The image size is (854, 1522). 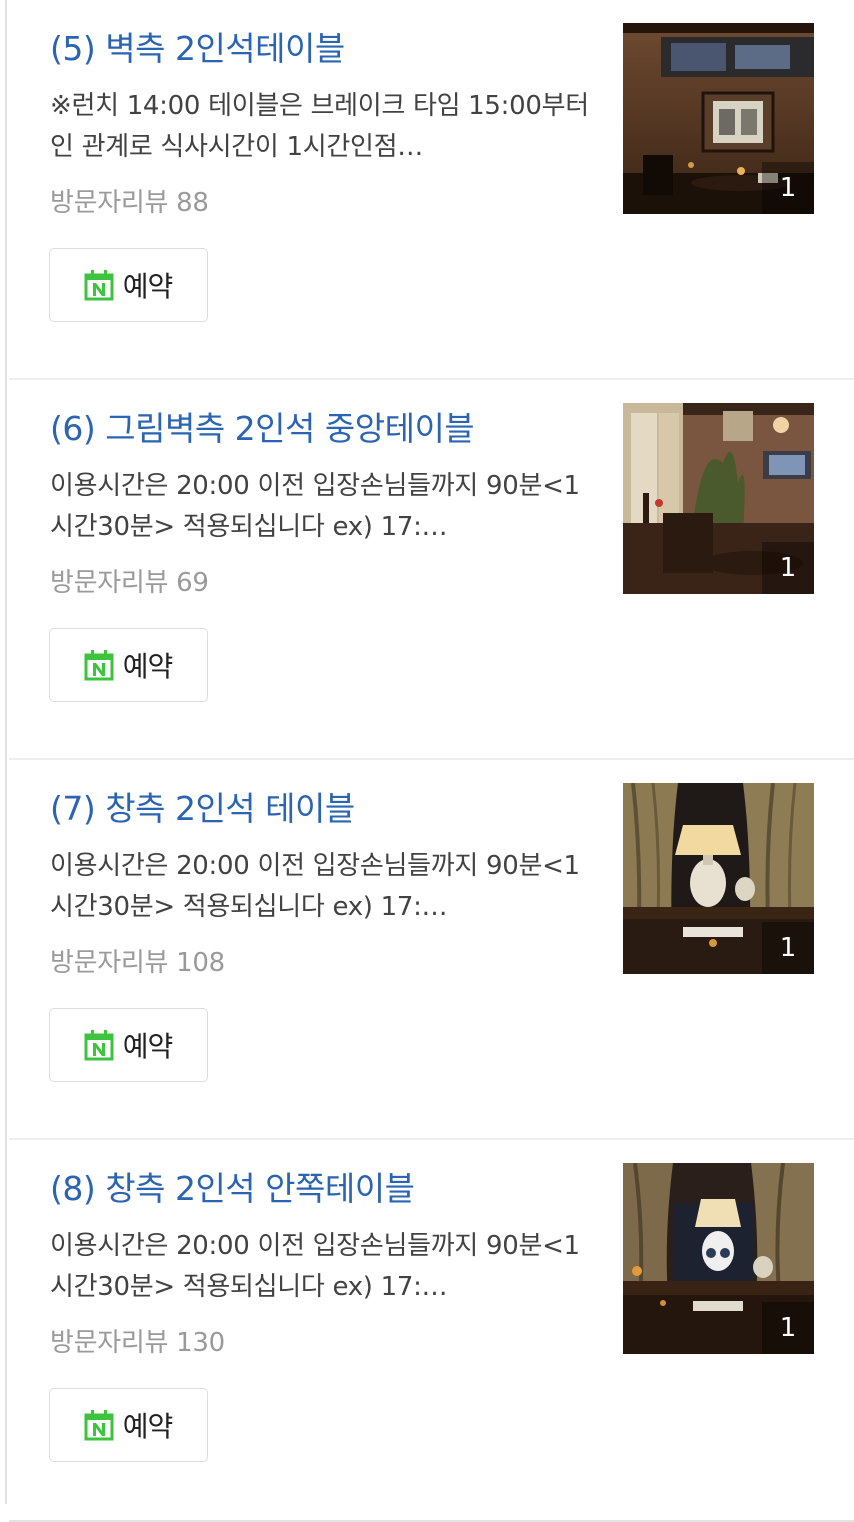 I want to click on review-count: 130, so click(x=200, y=1343).